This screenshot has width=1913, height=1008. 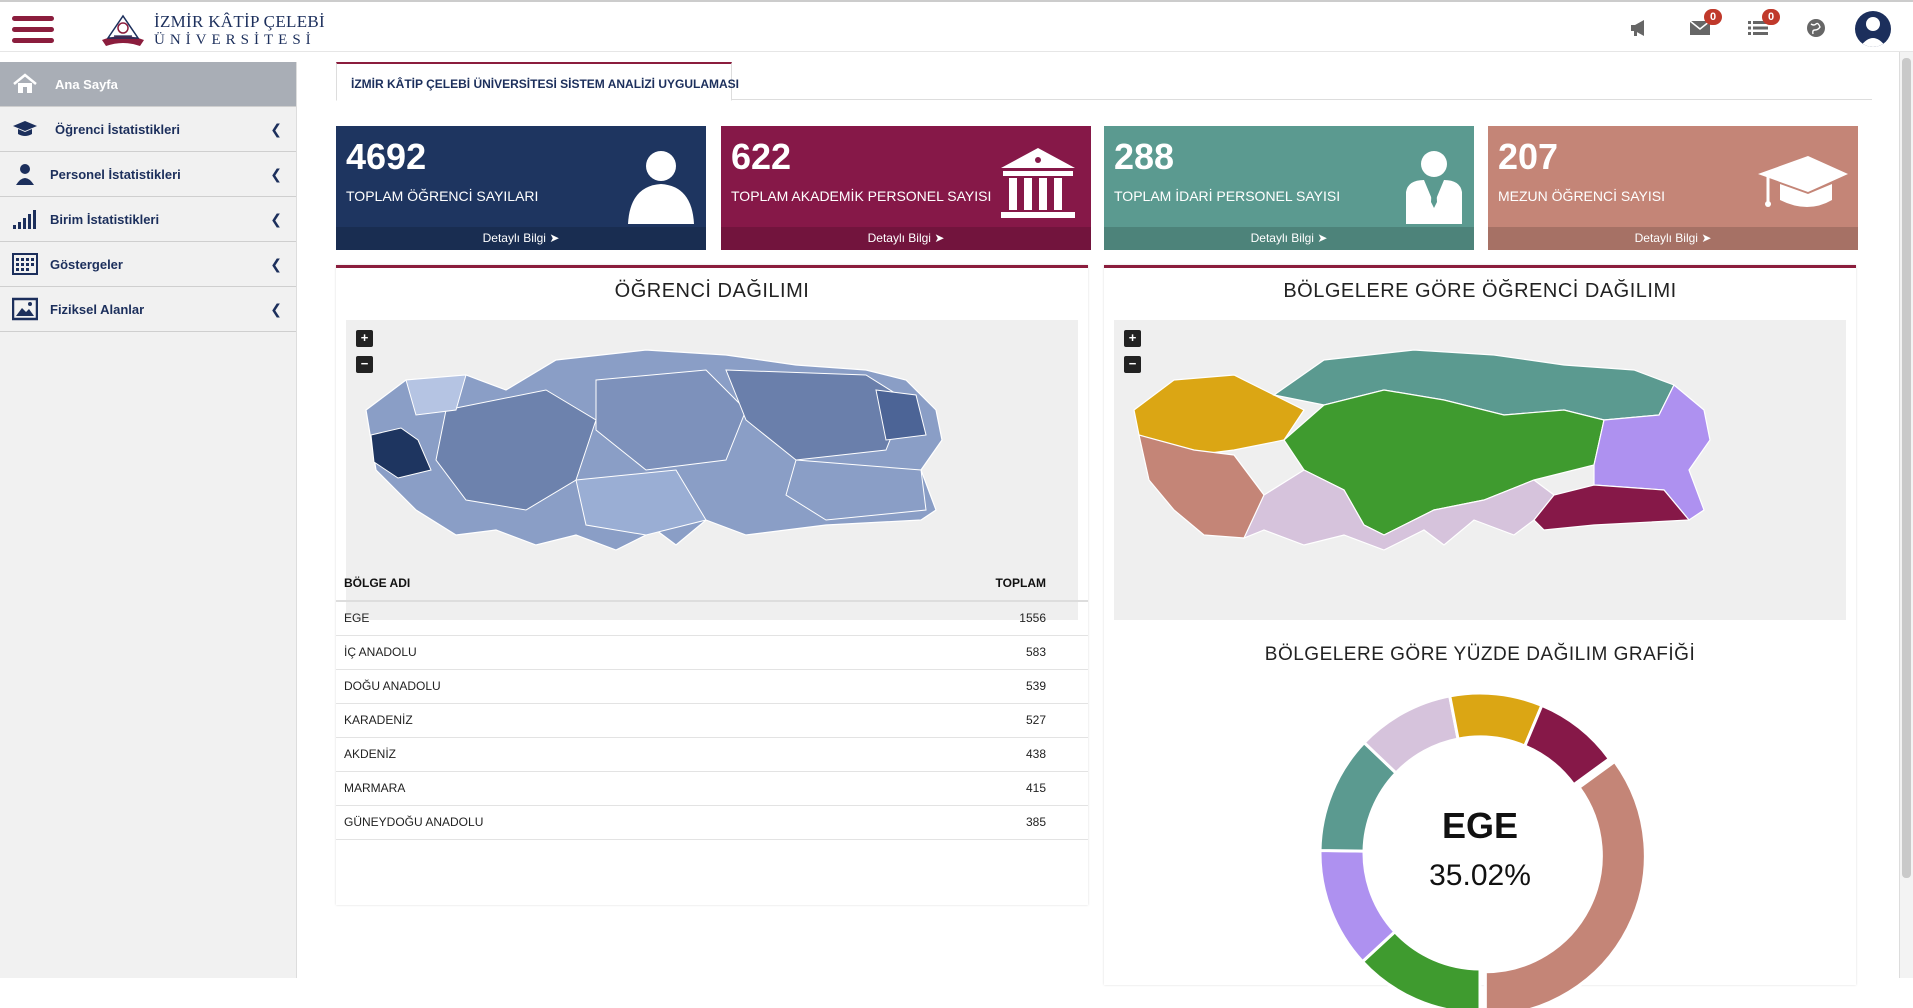 What do you see at coordinates (712, 291) in the screenshot?
I see `student-map-title: ÖĞRENCİ DAĞILIMI` at bounding box center [712, 291].